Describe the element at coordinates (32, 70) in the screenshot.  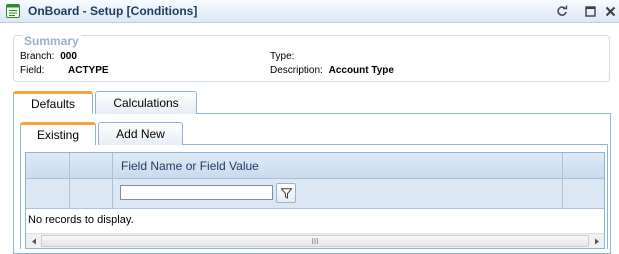
I see `field-label: Field:` at that location.